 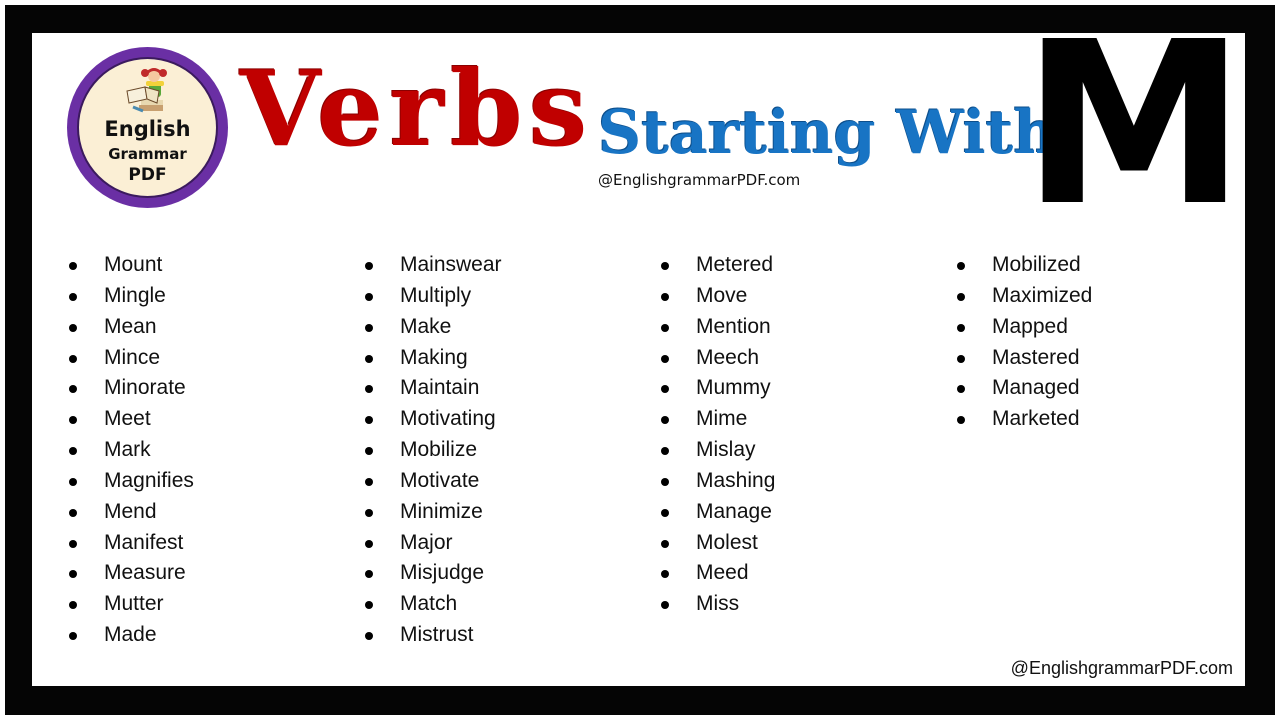 I want to click on verb-text: Meet, so click(x=127, y=419).